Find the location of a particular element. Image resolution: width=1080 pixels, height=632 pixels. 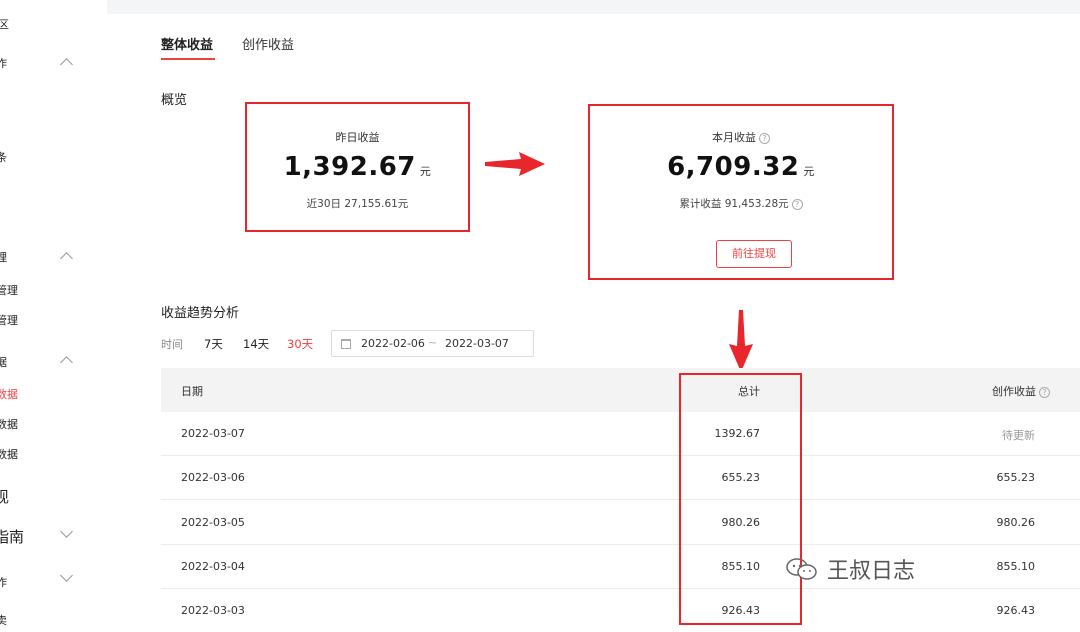

column-header-date: 日期 is located at coordinates (192, 391).